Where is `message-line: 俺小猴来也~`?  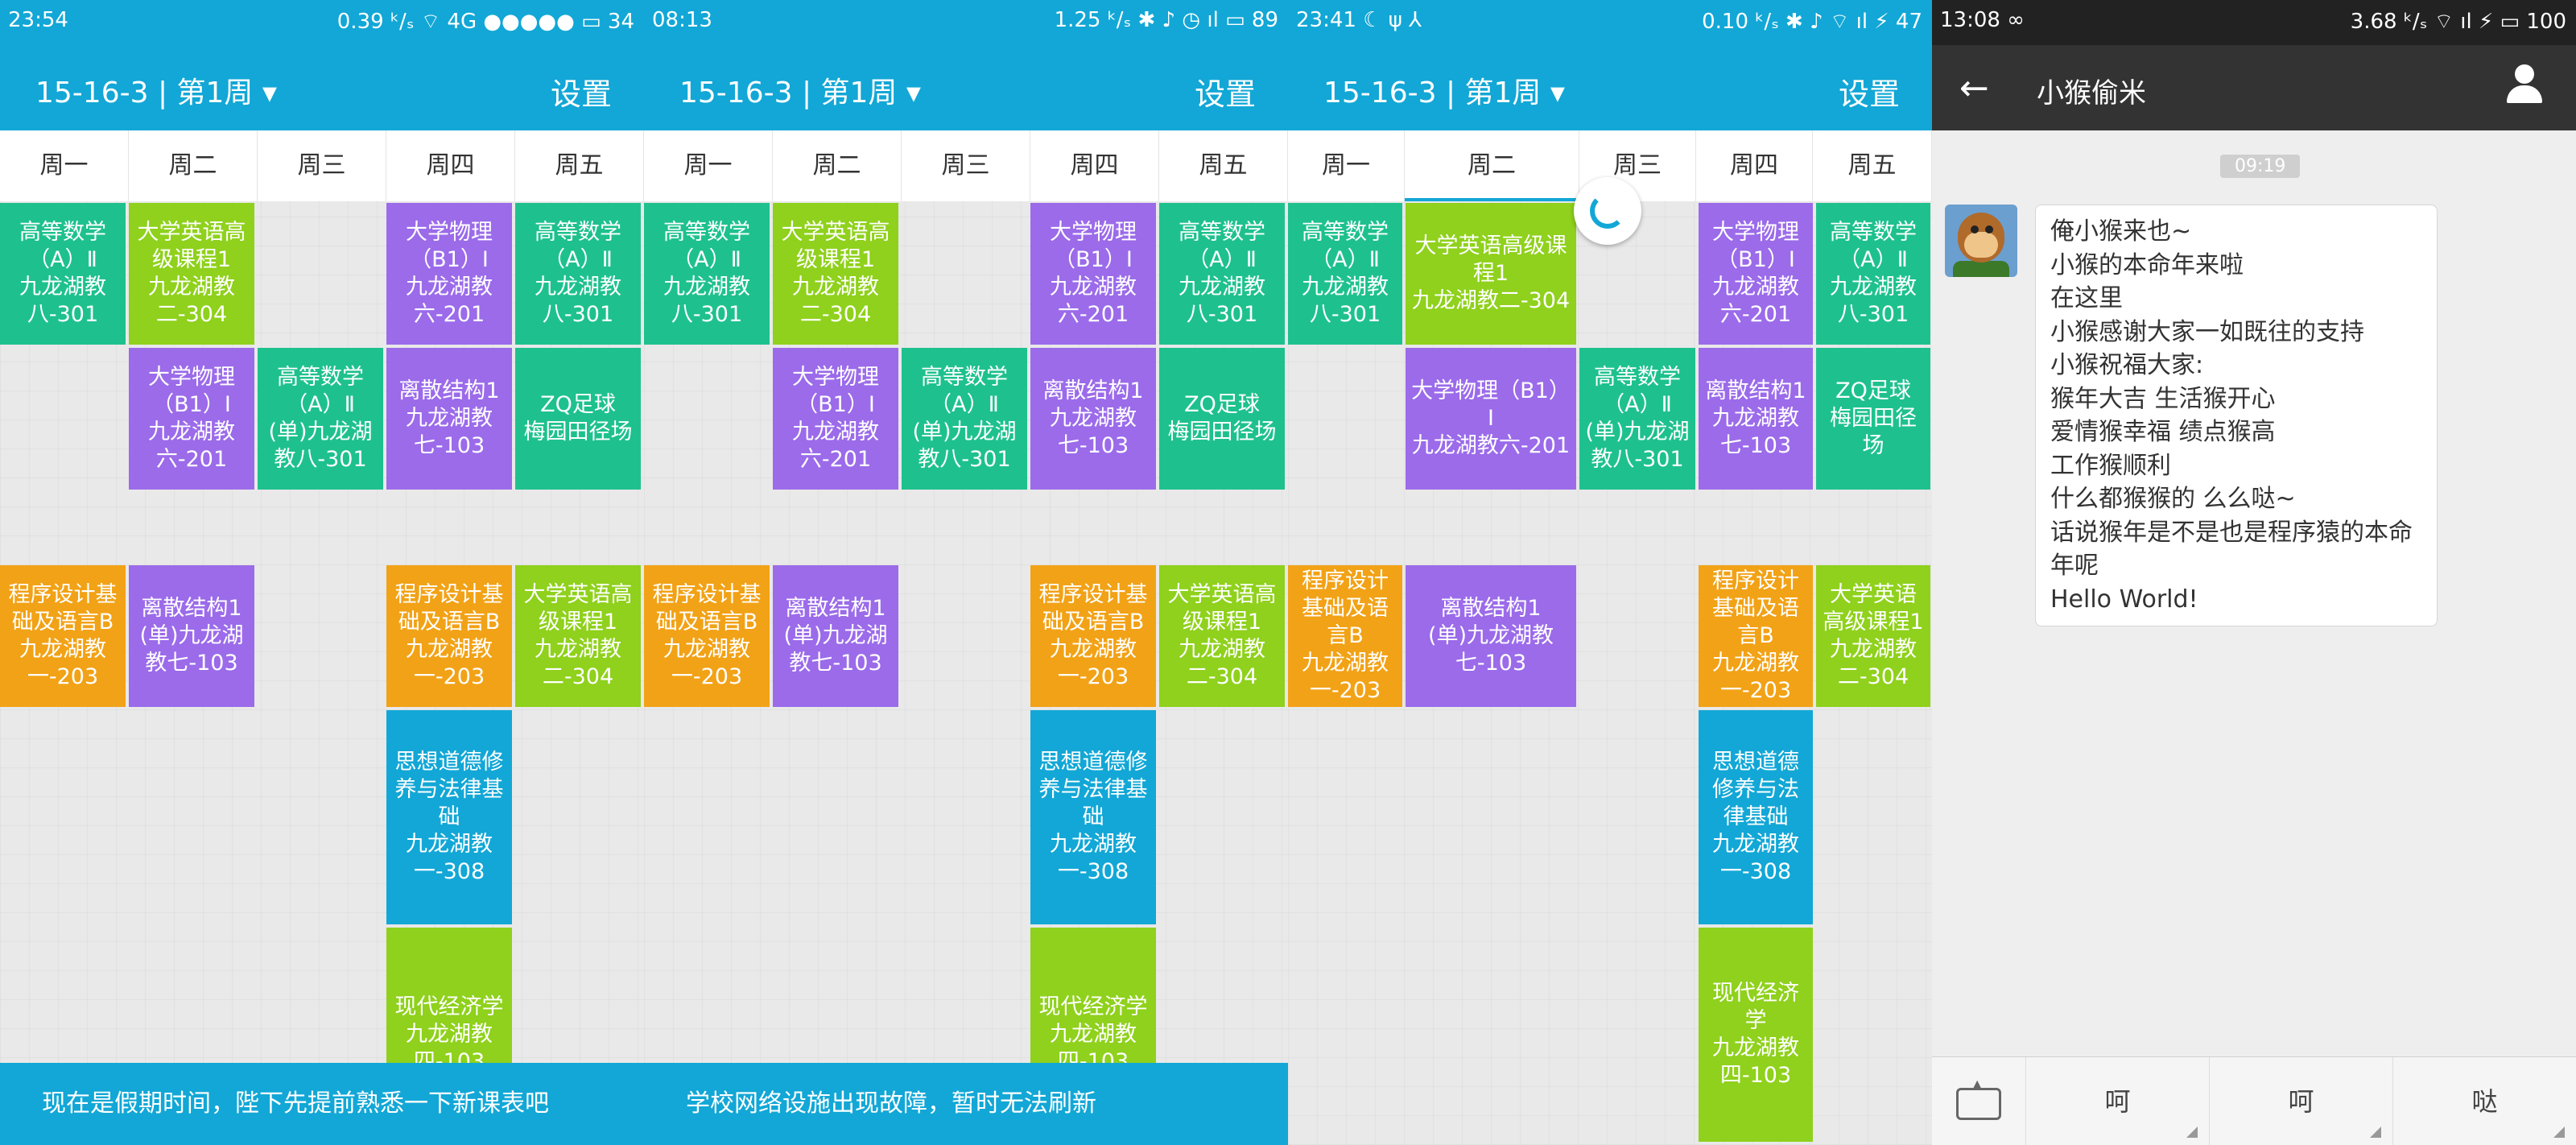 message-line: 俺小猴来也~ is located at coordinates (2121, 231).